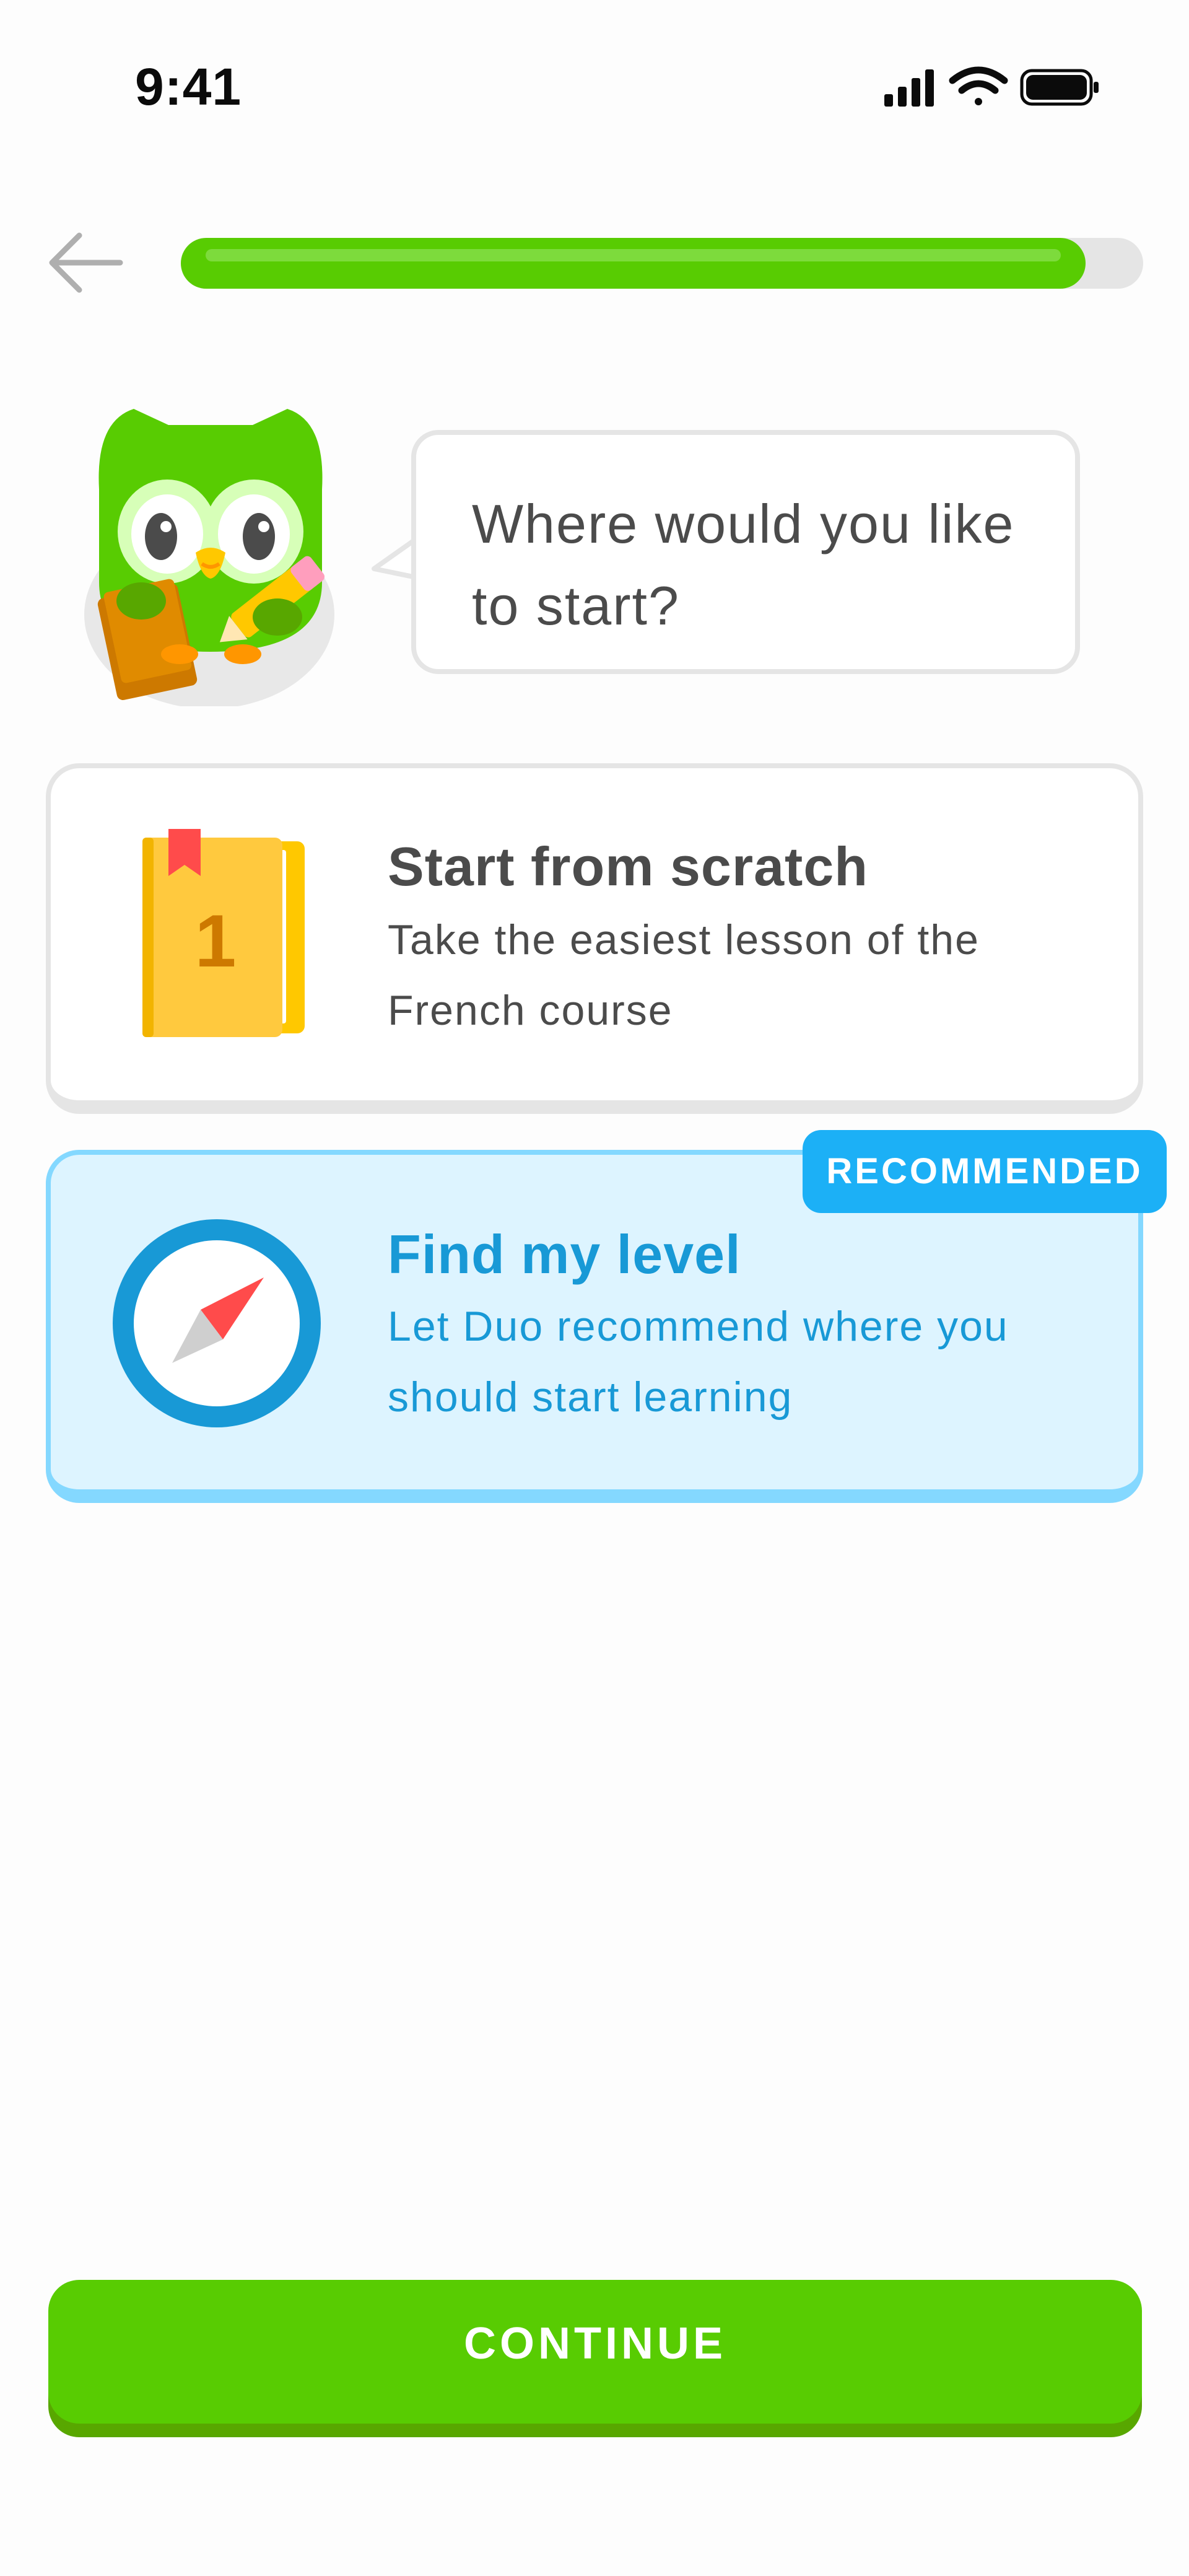  I want to click on continue-label: CONTINUE, so click(595, 2343).